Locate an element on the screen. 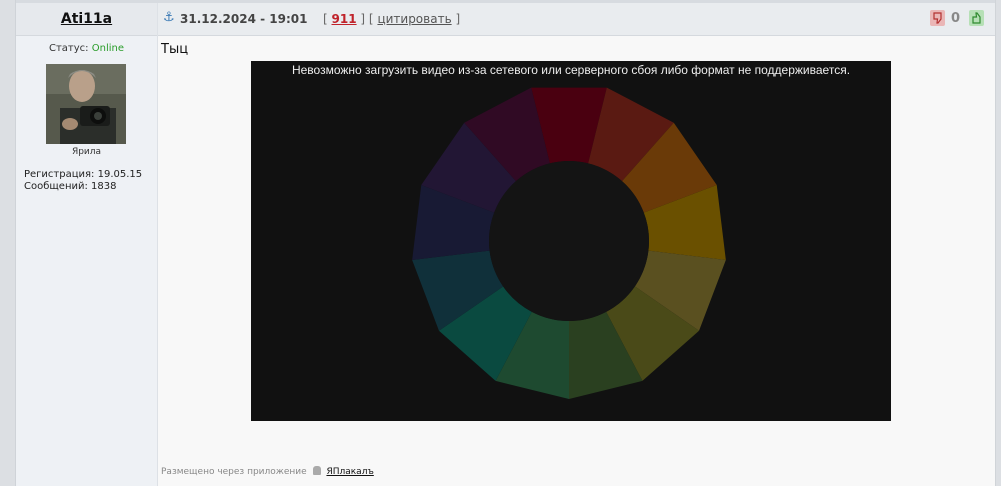 Image resolution: width=1001 pixels, height=486 pixels. bracket-open: [ is located at coordinates (325, 19).